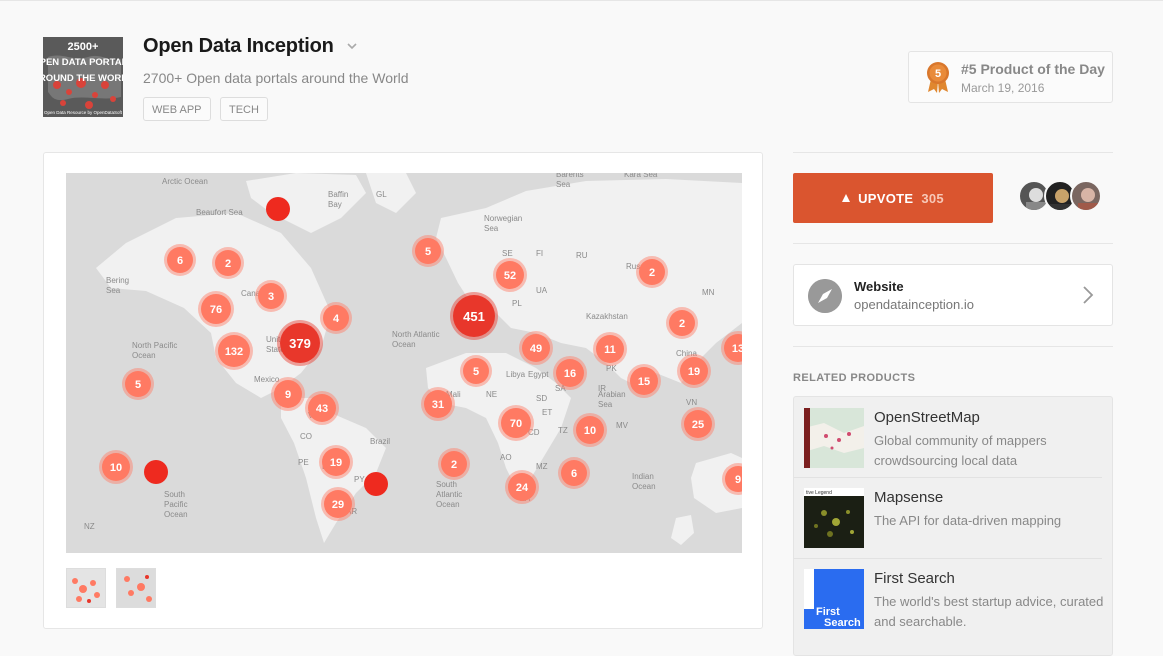 Image resolution: width=1163 pixels, height=656 pixels. Describe the element at coordinates (1088, 295) in the screenshot. I see `chevron-right-icon` at that location.